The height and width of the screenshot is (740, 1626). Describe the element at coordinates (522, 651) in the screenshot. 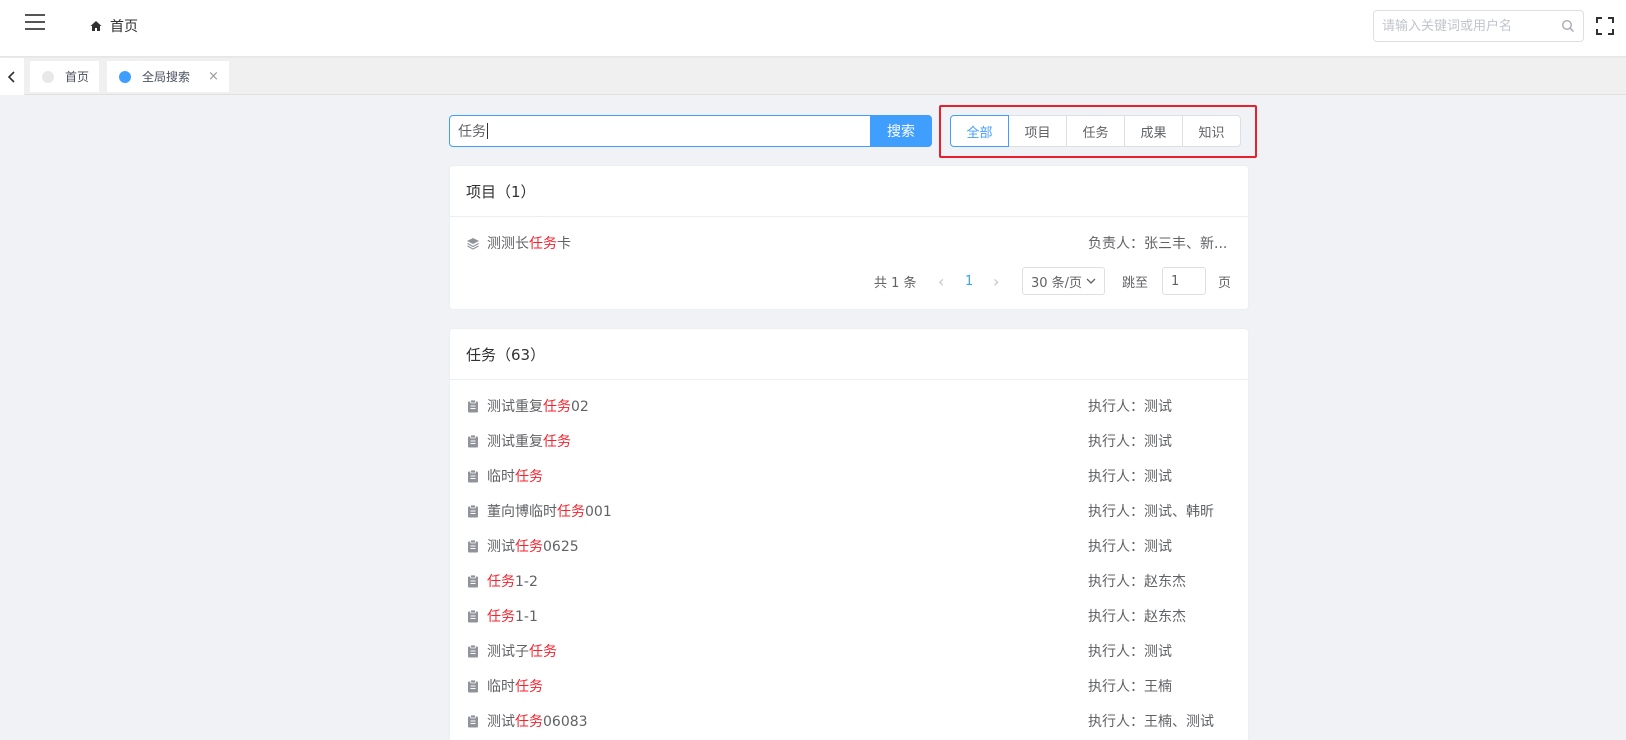

I see `item-title: 测试子任务` at that location.